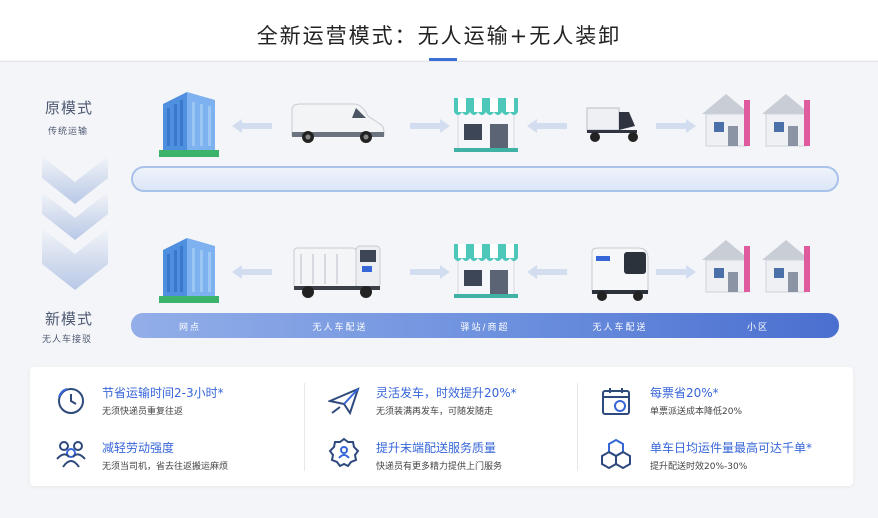  Describe the element at coordinates (616, 453) in the screenshot. I see `cubes-icon` at that location.